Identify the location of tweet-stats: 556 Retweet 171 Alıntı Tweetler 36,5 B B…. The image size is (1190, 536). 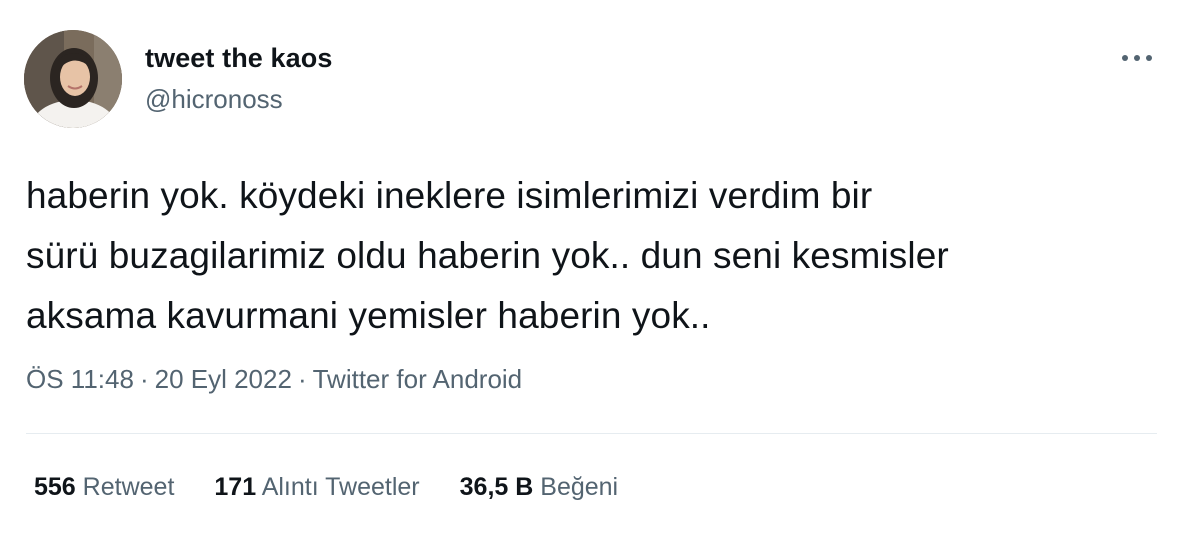
(346, 487).